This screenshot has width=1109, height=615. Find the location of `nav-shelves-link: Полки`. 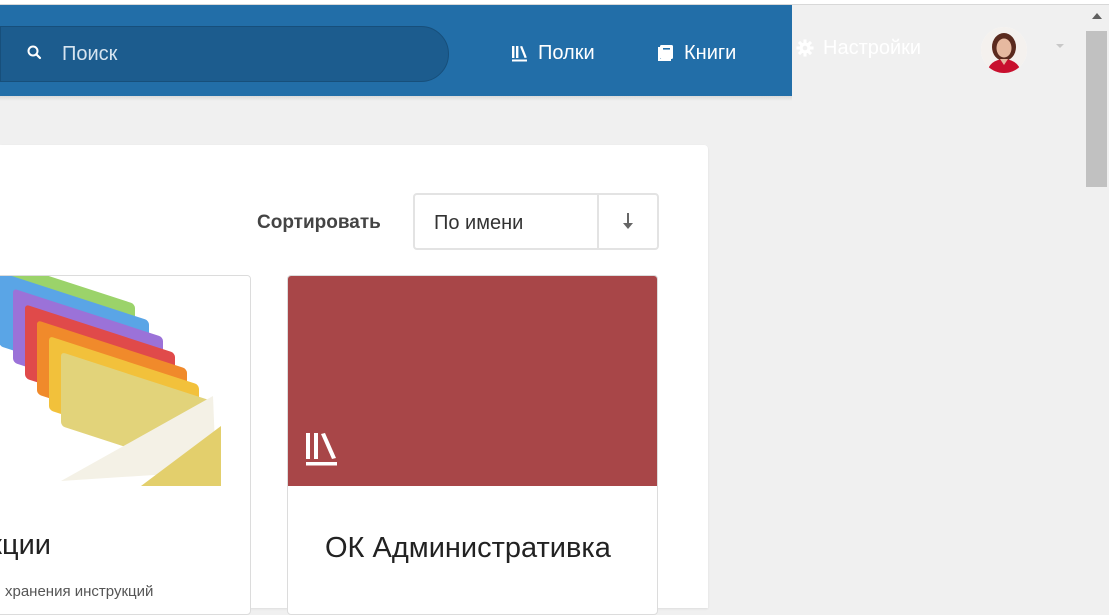

nav-shelves-link: Полки is located at coordinates (552, 53).